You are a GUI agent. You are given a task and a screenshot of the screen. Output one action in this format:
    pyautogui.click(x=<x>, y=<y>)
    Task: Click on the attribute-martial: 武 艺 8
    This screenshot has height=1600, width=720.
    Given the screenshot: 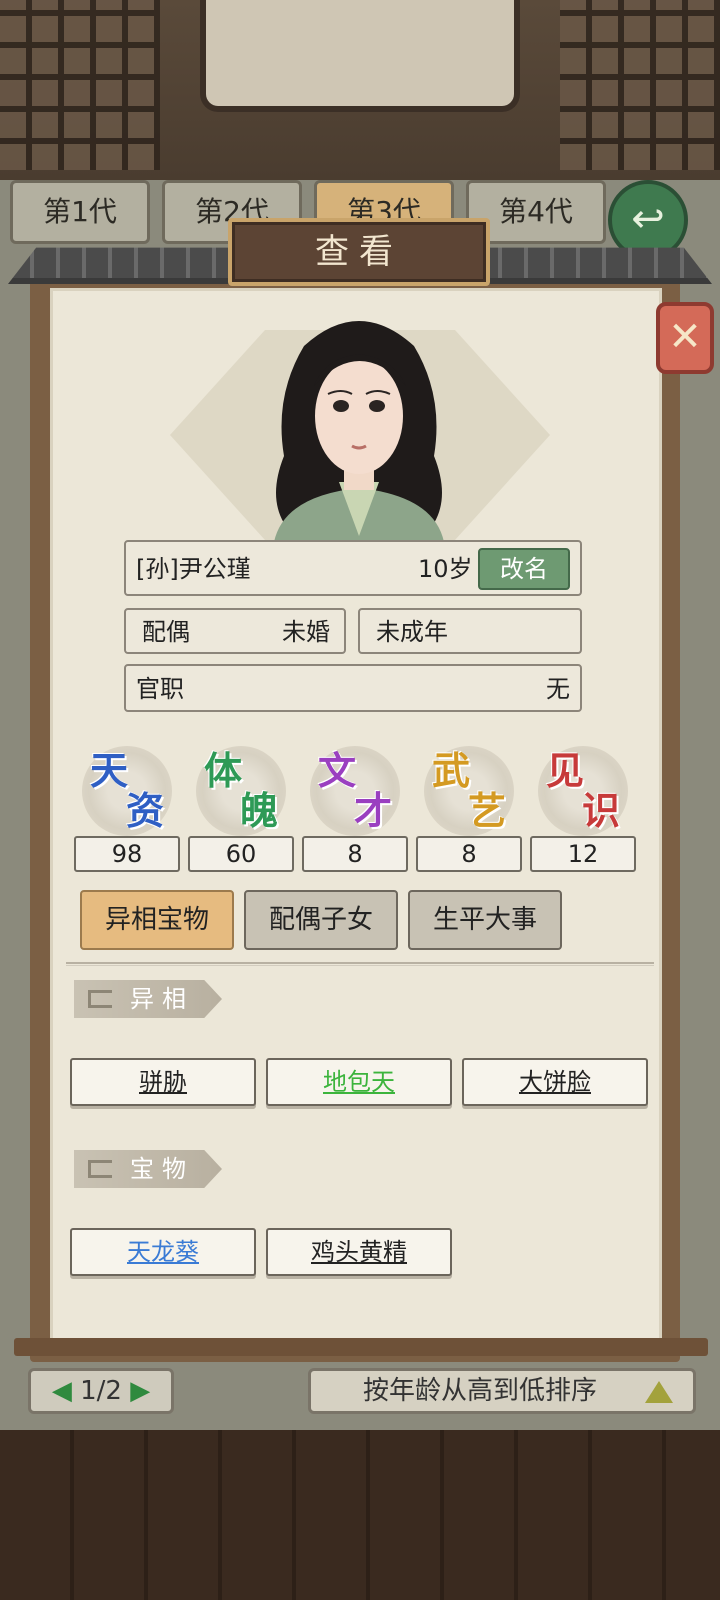 What is the action you would take?
    pyautogui.click(x=469, y=807)
    